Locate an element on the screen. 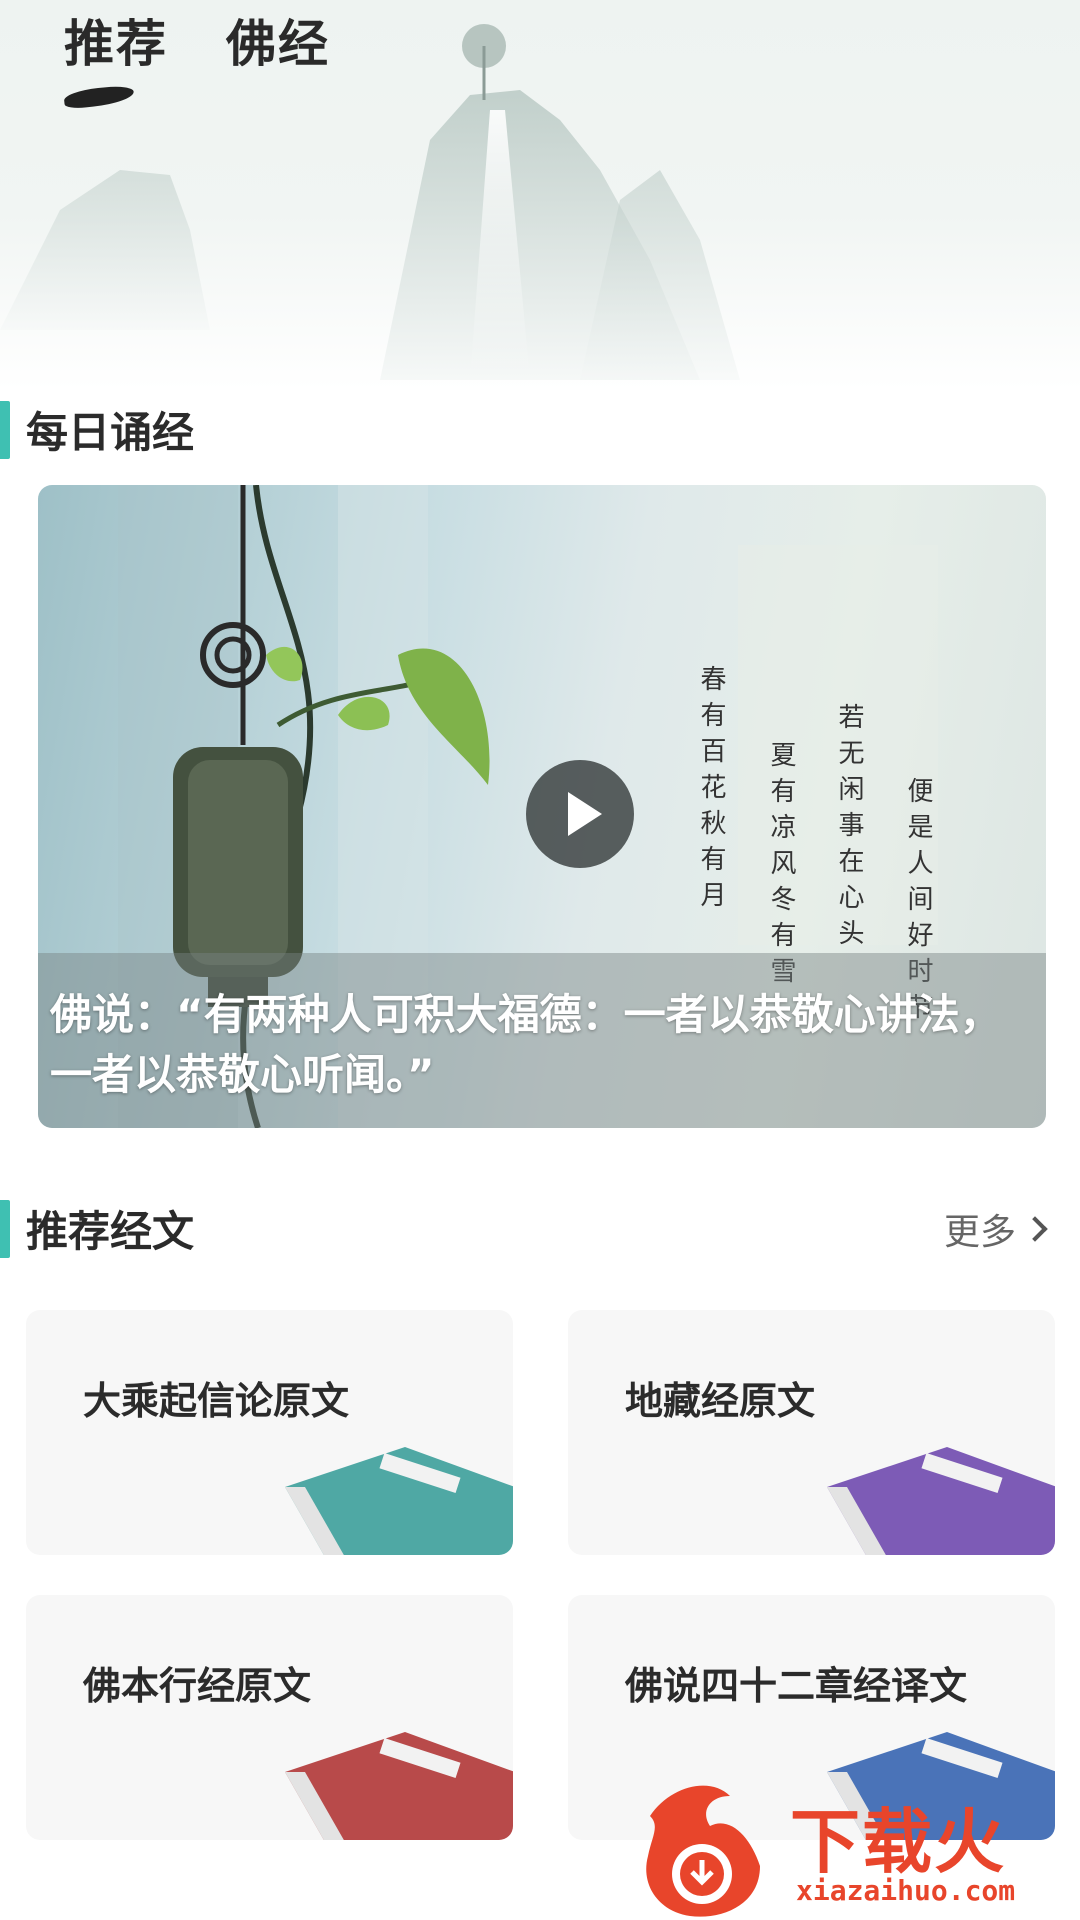  sutra-card-title: 佛本行经原文 is located at coordinates (197, 1686).